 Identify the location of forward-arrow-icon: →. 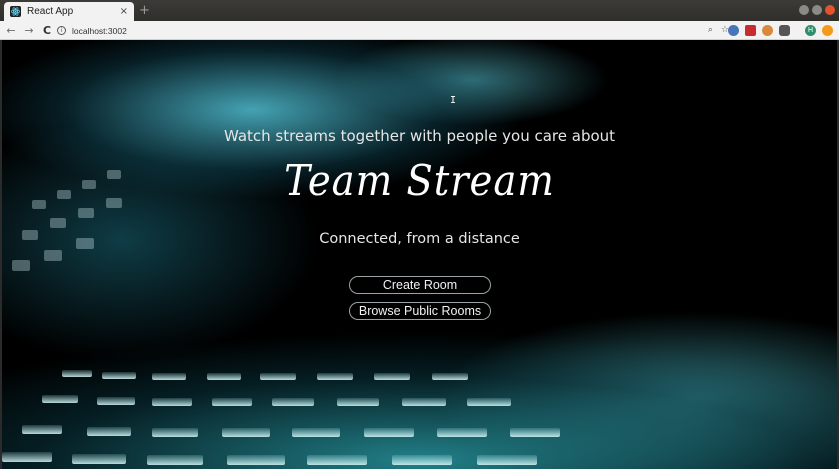
(29, 30).